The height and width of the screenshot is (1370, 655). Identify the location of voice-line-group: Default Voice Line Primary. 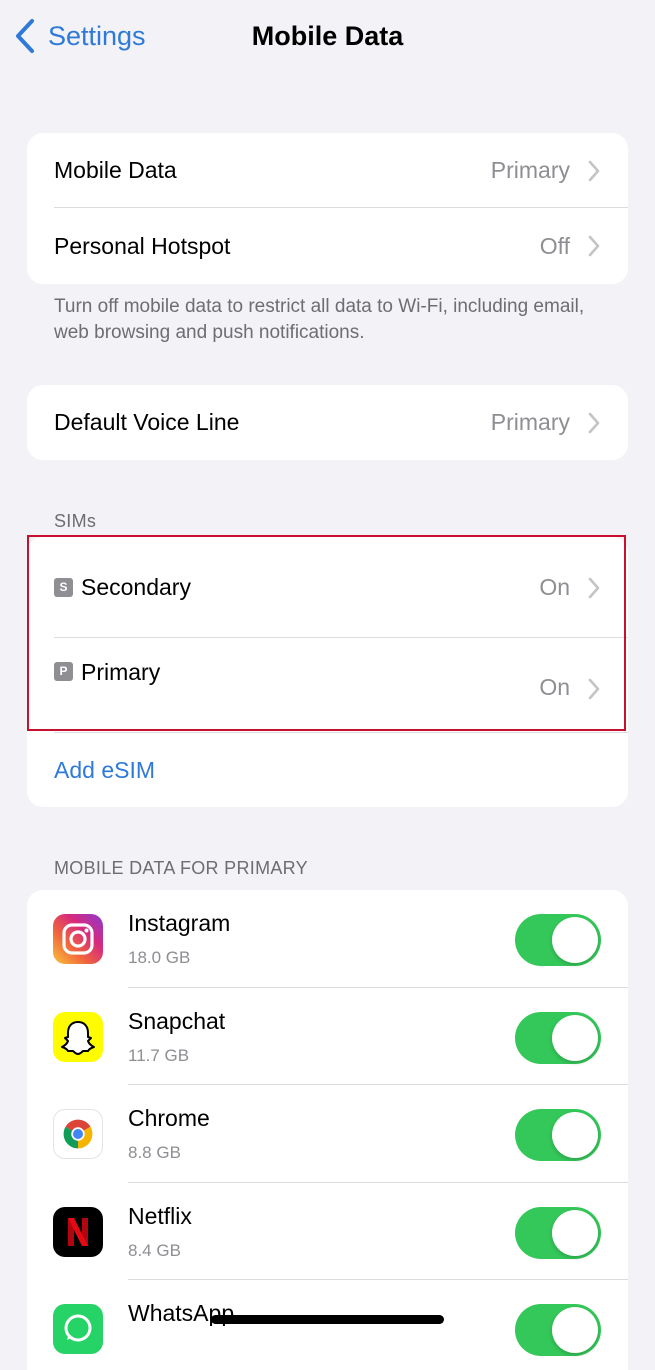
(327, 422).